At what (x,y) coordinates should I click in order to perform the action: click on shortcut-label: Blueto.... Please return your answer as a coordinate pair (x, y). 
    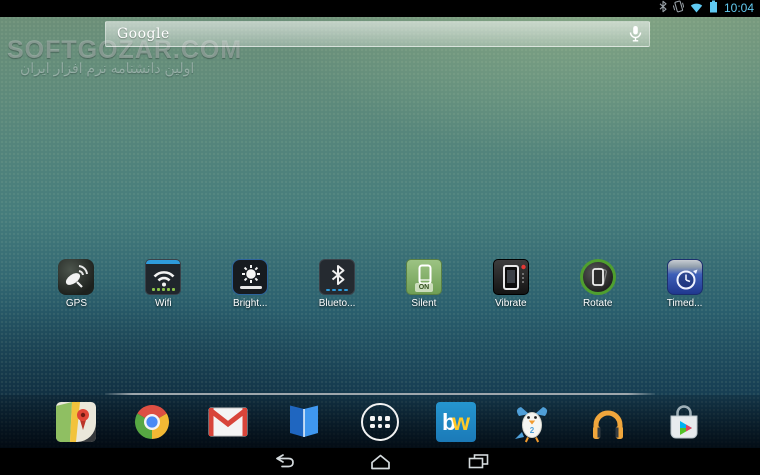
    Looking at the image, I should click on (337, 303).